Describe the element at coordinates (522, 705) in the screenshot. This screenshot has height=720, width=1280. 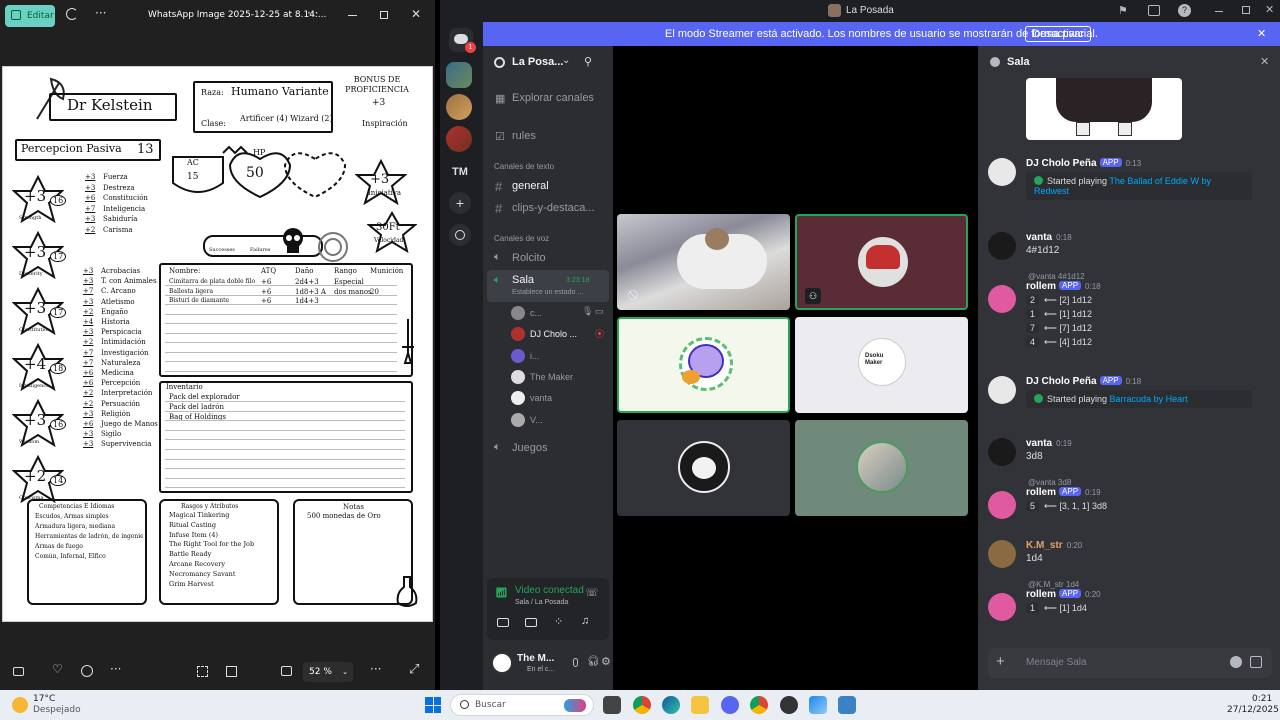
I see `search-box: Buscar` at that location.